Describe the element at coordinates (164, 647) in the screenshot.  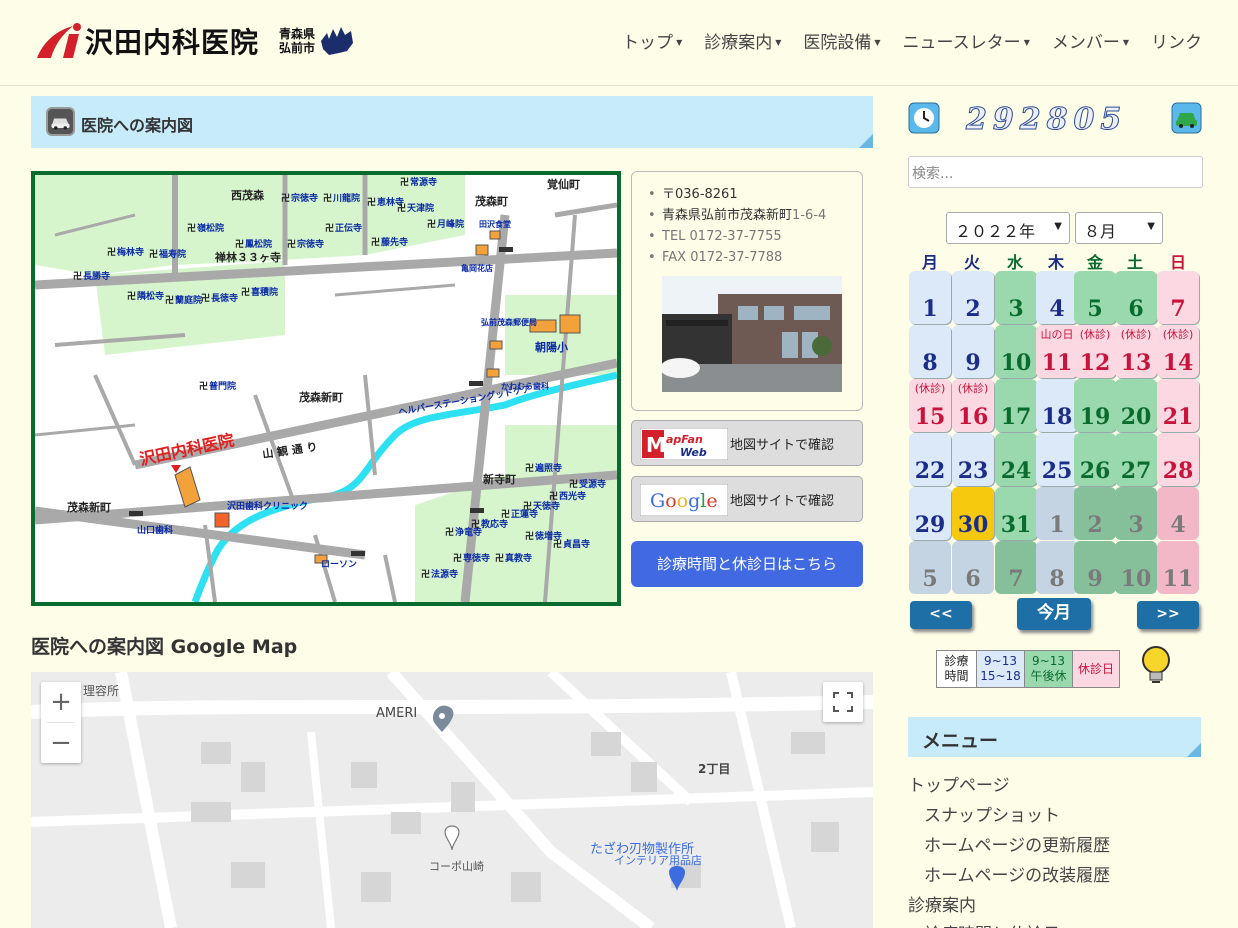
I see `google-map-title: 医院への案内図 Google Map` at that location.